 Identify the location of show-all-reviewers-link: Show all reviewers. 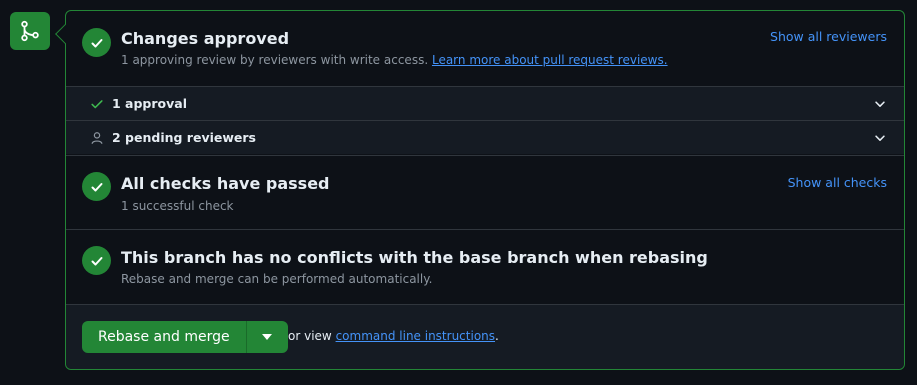
(828, 36).